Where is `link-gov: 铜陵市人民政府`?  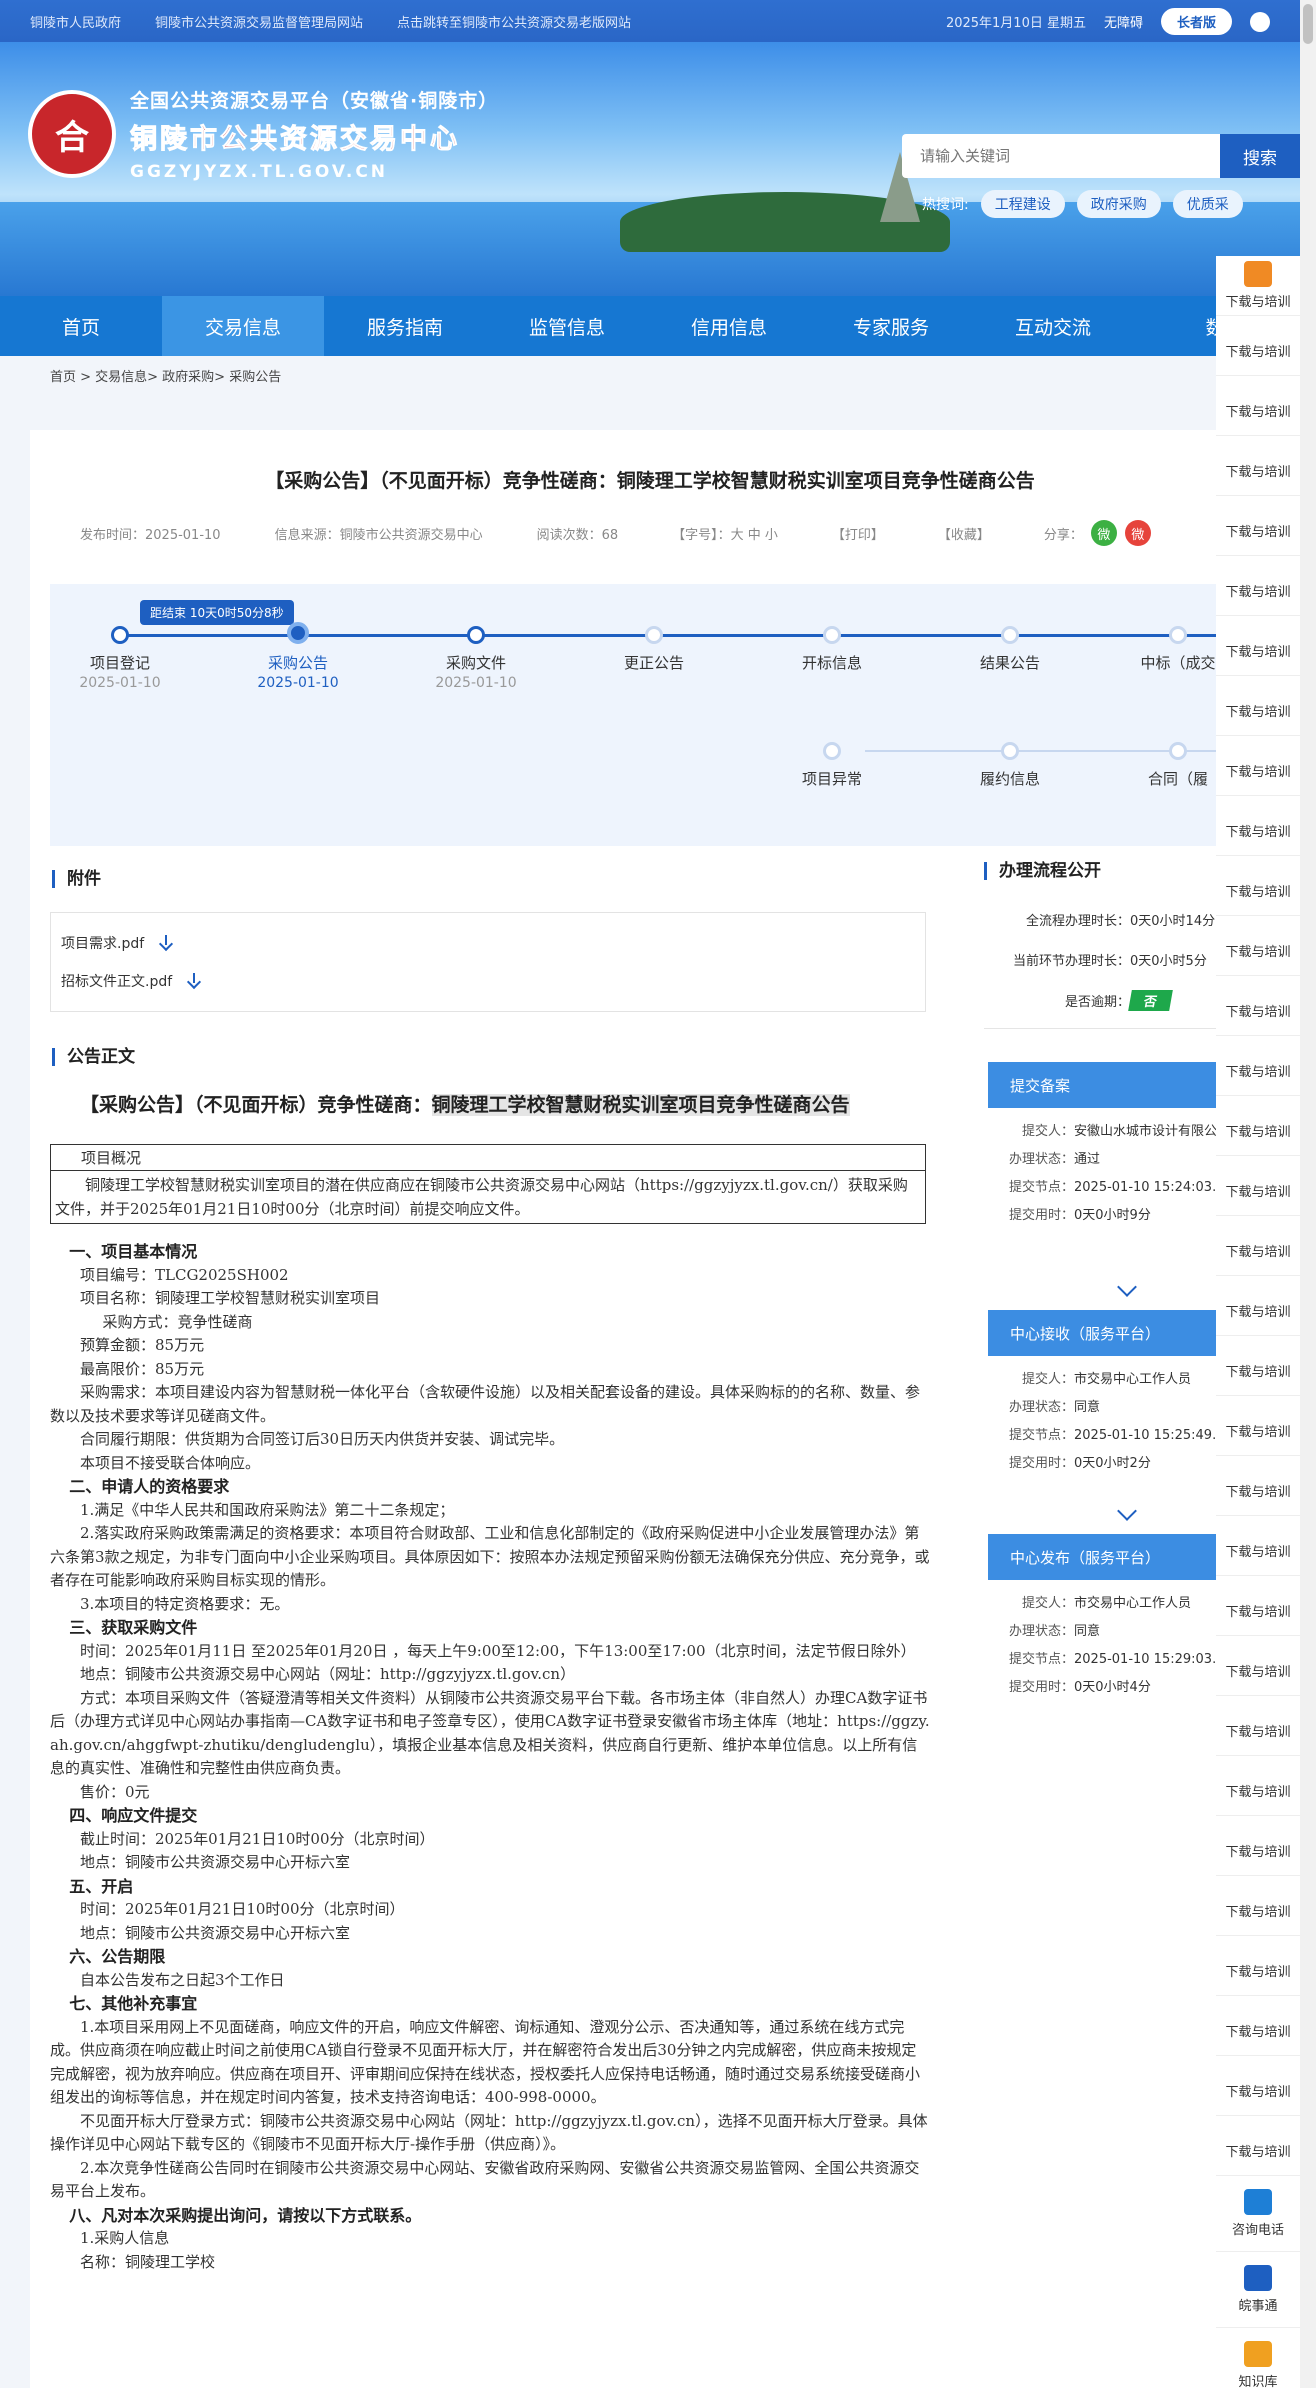
link-gov: 铜陵市人民政府 is located at coordinates (75, 21).